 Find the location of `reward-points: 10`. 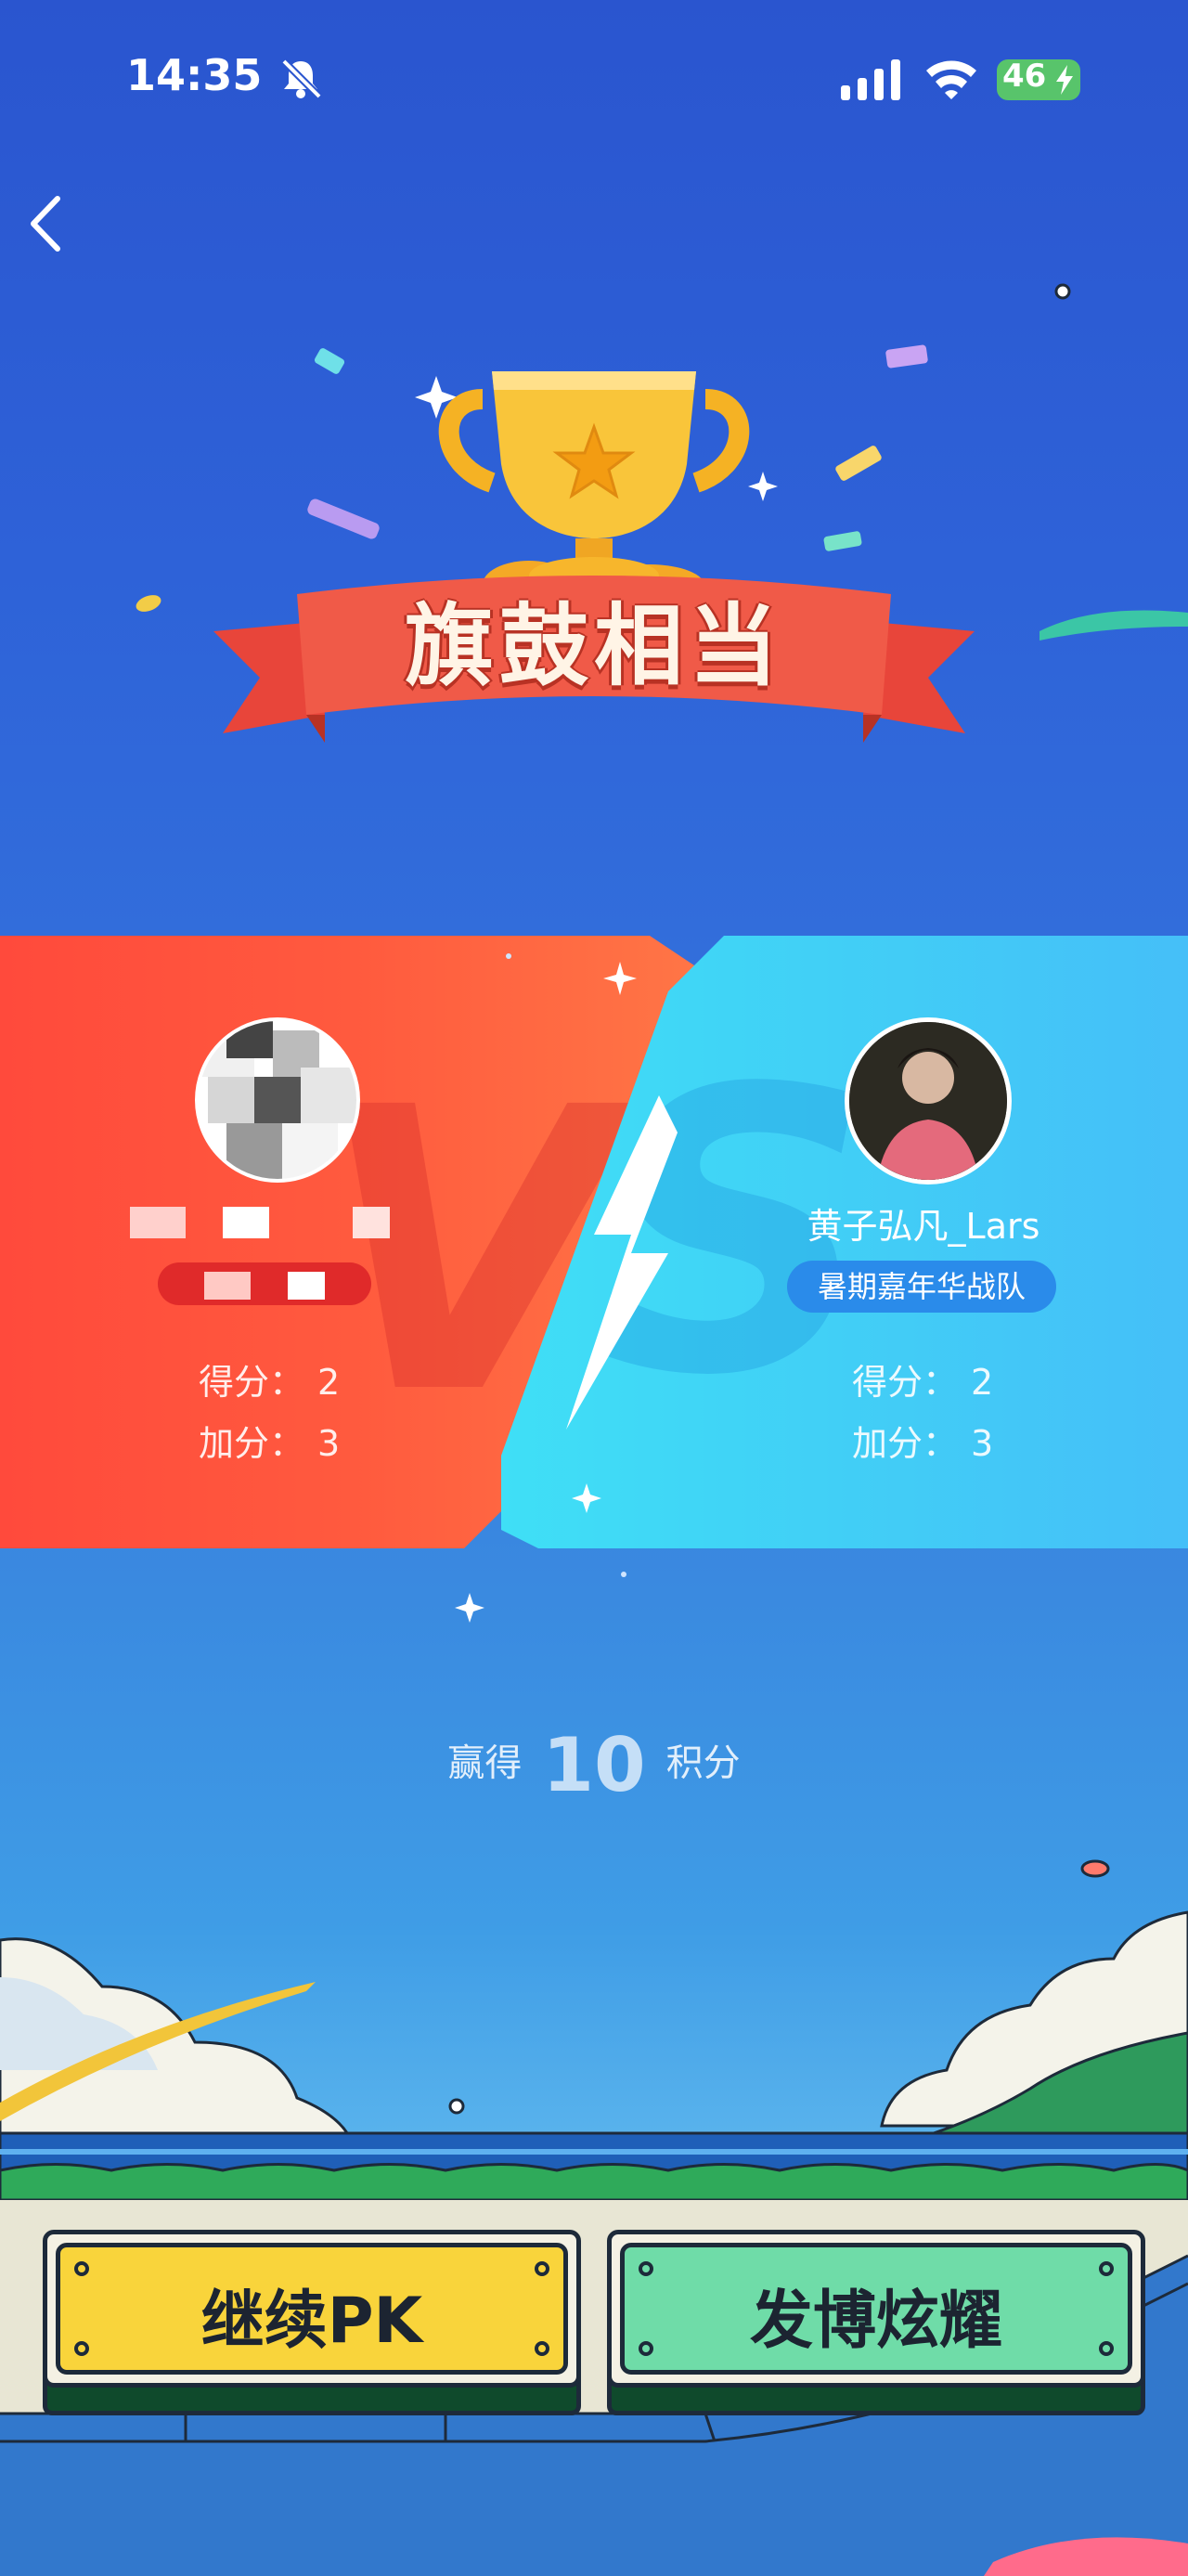

reward-points: 10 is located at coordinates (594, 1765).